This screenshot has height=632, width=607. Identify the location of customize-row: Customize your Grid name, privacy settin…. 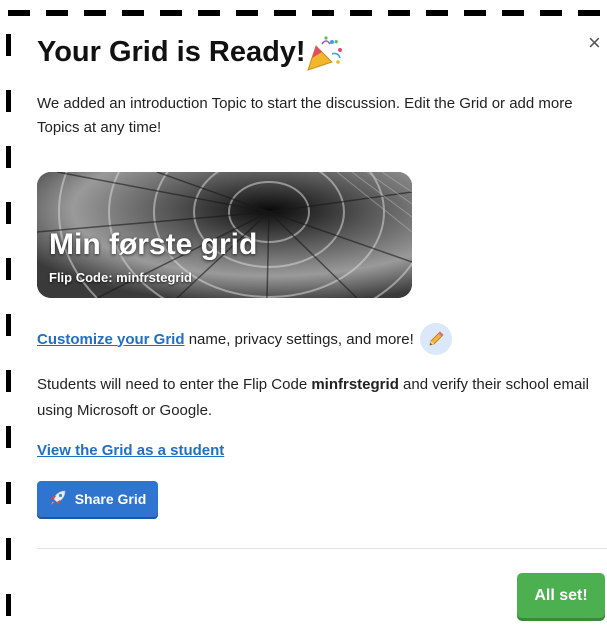
(244, 339).